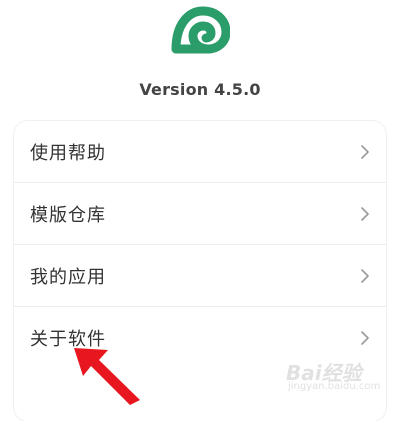 This screenshot has width=400, height=421. What do you see at coordinates (68, 215) in the screenshot?
I see `menu-item-label: 模版仓库` at bounding box center [68, 215].